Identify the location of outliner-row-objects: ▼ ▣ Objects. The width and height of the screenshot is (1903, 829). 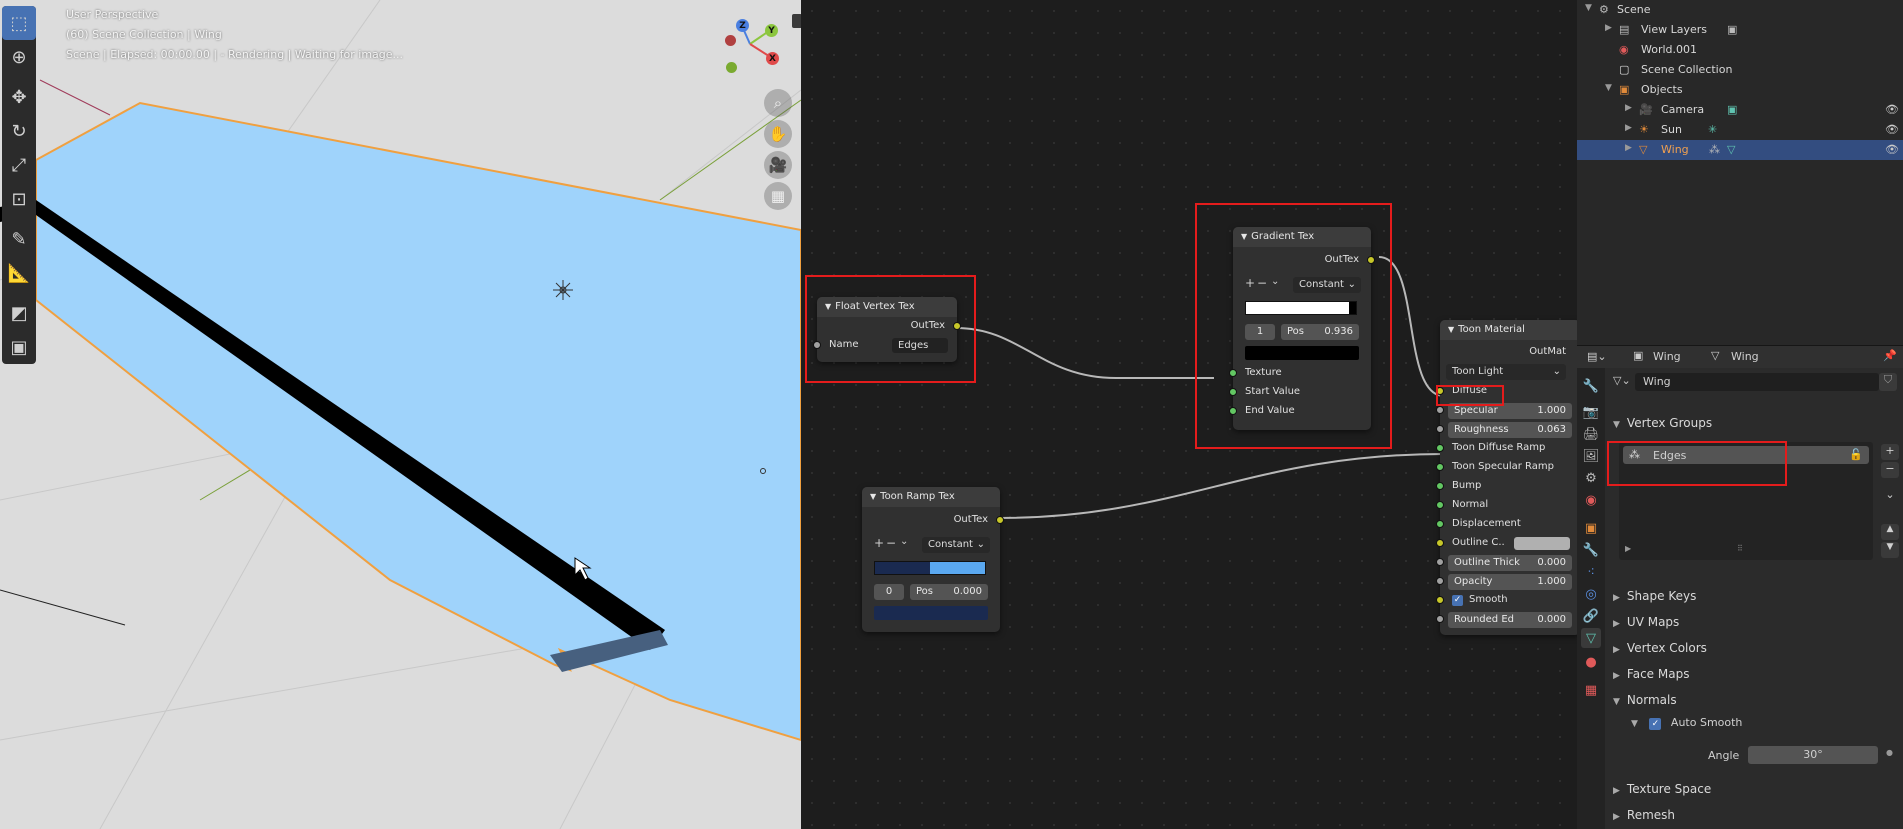
(1740, 90).